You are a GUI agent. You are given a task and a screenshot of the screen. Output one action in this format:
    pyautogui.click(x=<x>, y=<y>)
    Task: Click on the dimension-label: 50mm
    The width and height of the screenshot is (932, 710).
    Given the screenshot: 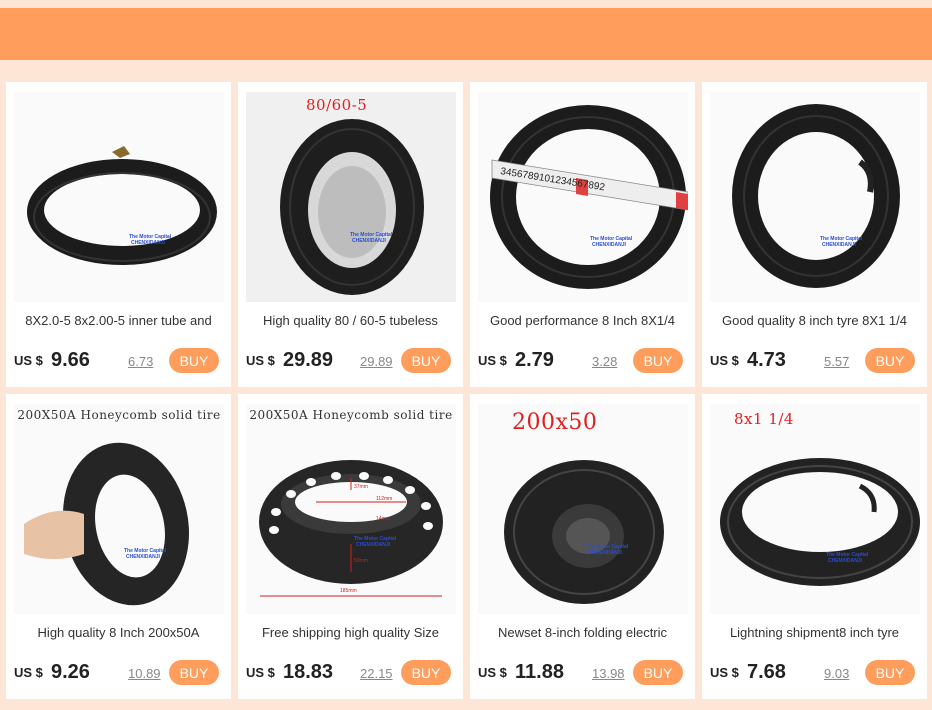 What is the action you would take?
    pyautogui.click(x=361, y=561)
    